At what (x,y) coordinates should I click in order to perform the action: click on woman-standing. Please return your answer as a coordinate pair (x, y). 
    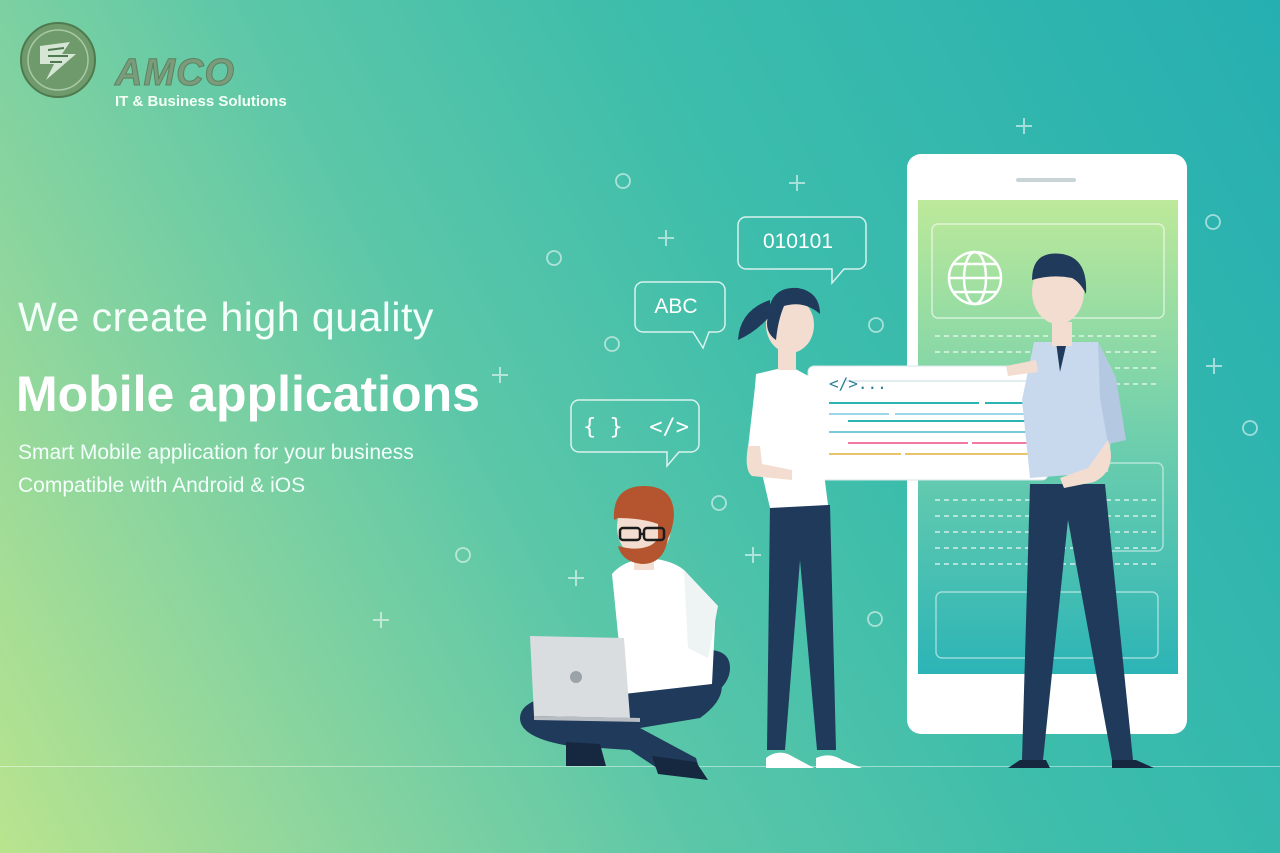
    Looking at the image, I should click on (800, 527).